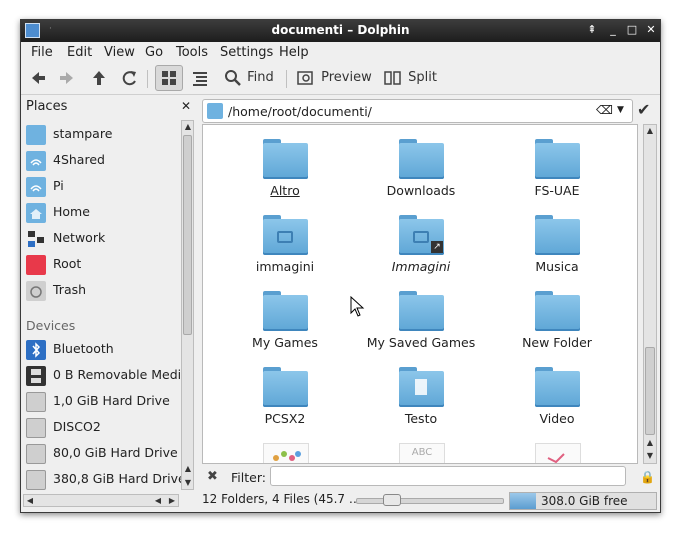 This screenshot has width=680, height=533. What do you see at coordinates (604, 110) in the screenshot?
I see `clear-location-icon: ⌫` at bounding box center [604, 110].